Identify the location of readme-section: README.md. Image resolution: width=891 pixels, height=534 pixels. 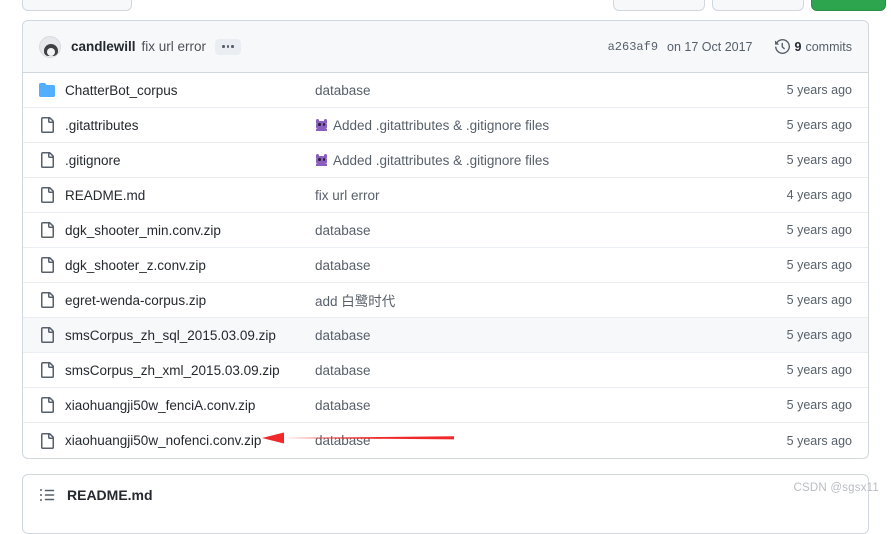
(445, 504).